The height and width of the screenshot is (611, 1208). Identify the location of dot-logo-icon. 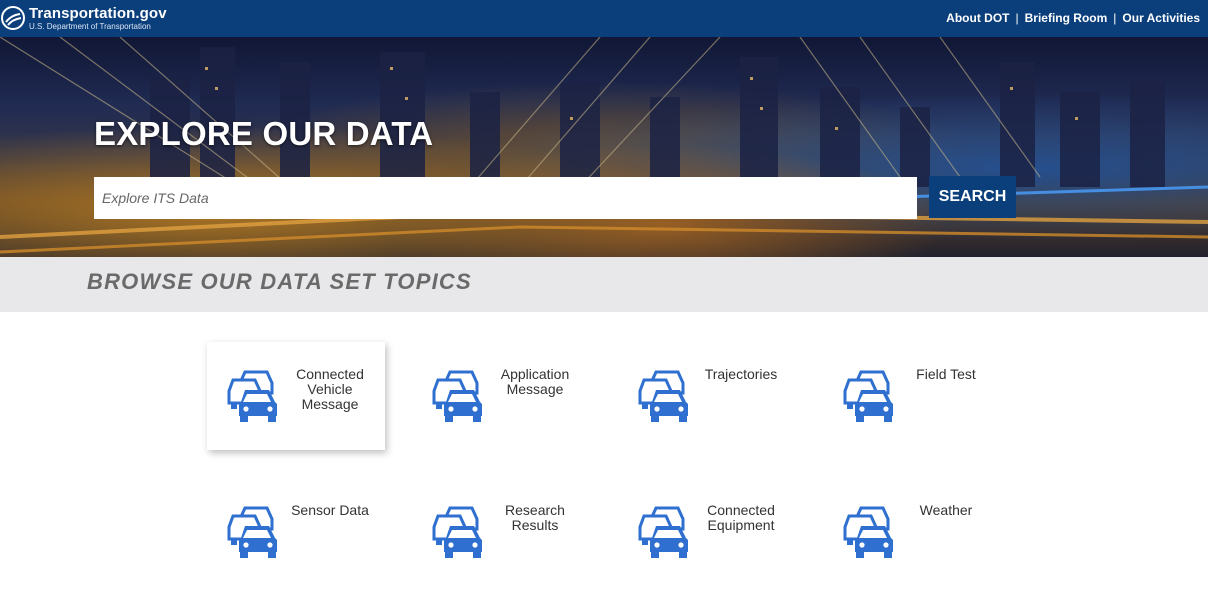
(13, 18).